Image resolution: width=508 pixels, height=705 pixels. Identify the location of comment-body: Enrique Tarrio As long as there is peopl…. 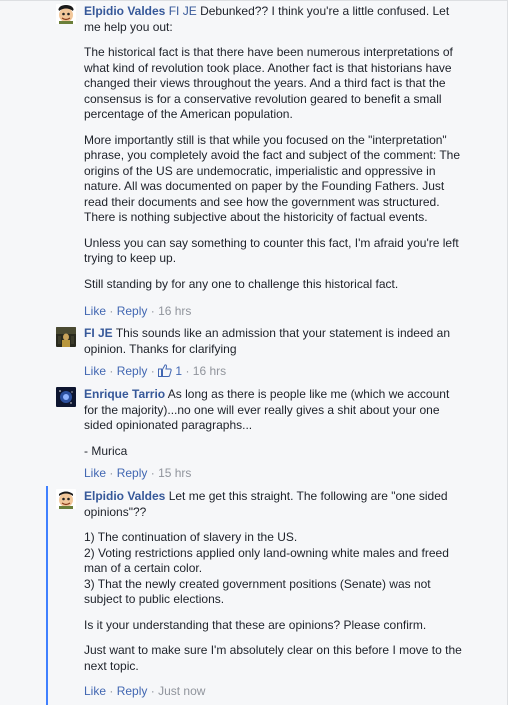
(275, 423).